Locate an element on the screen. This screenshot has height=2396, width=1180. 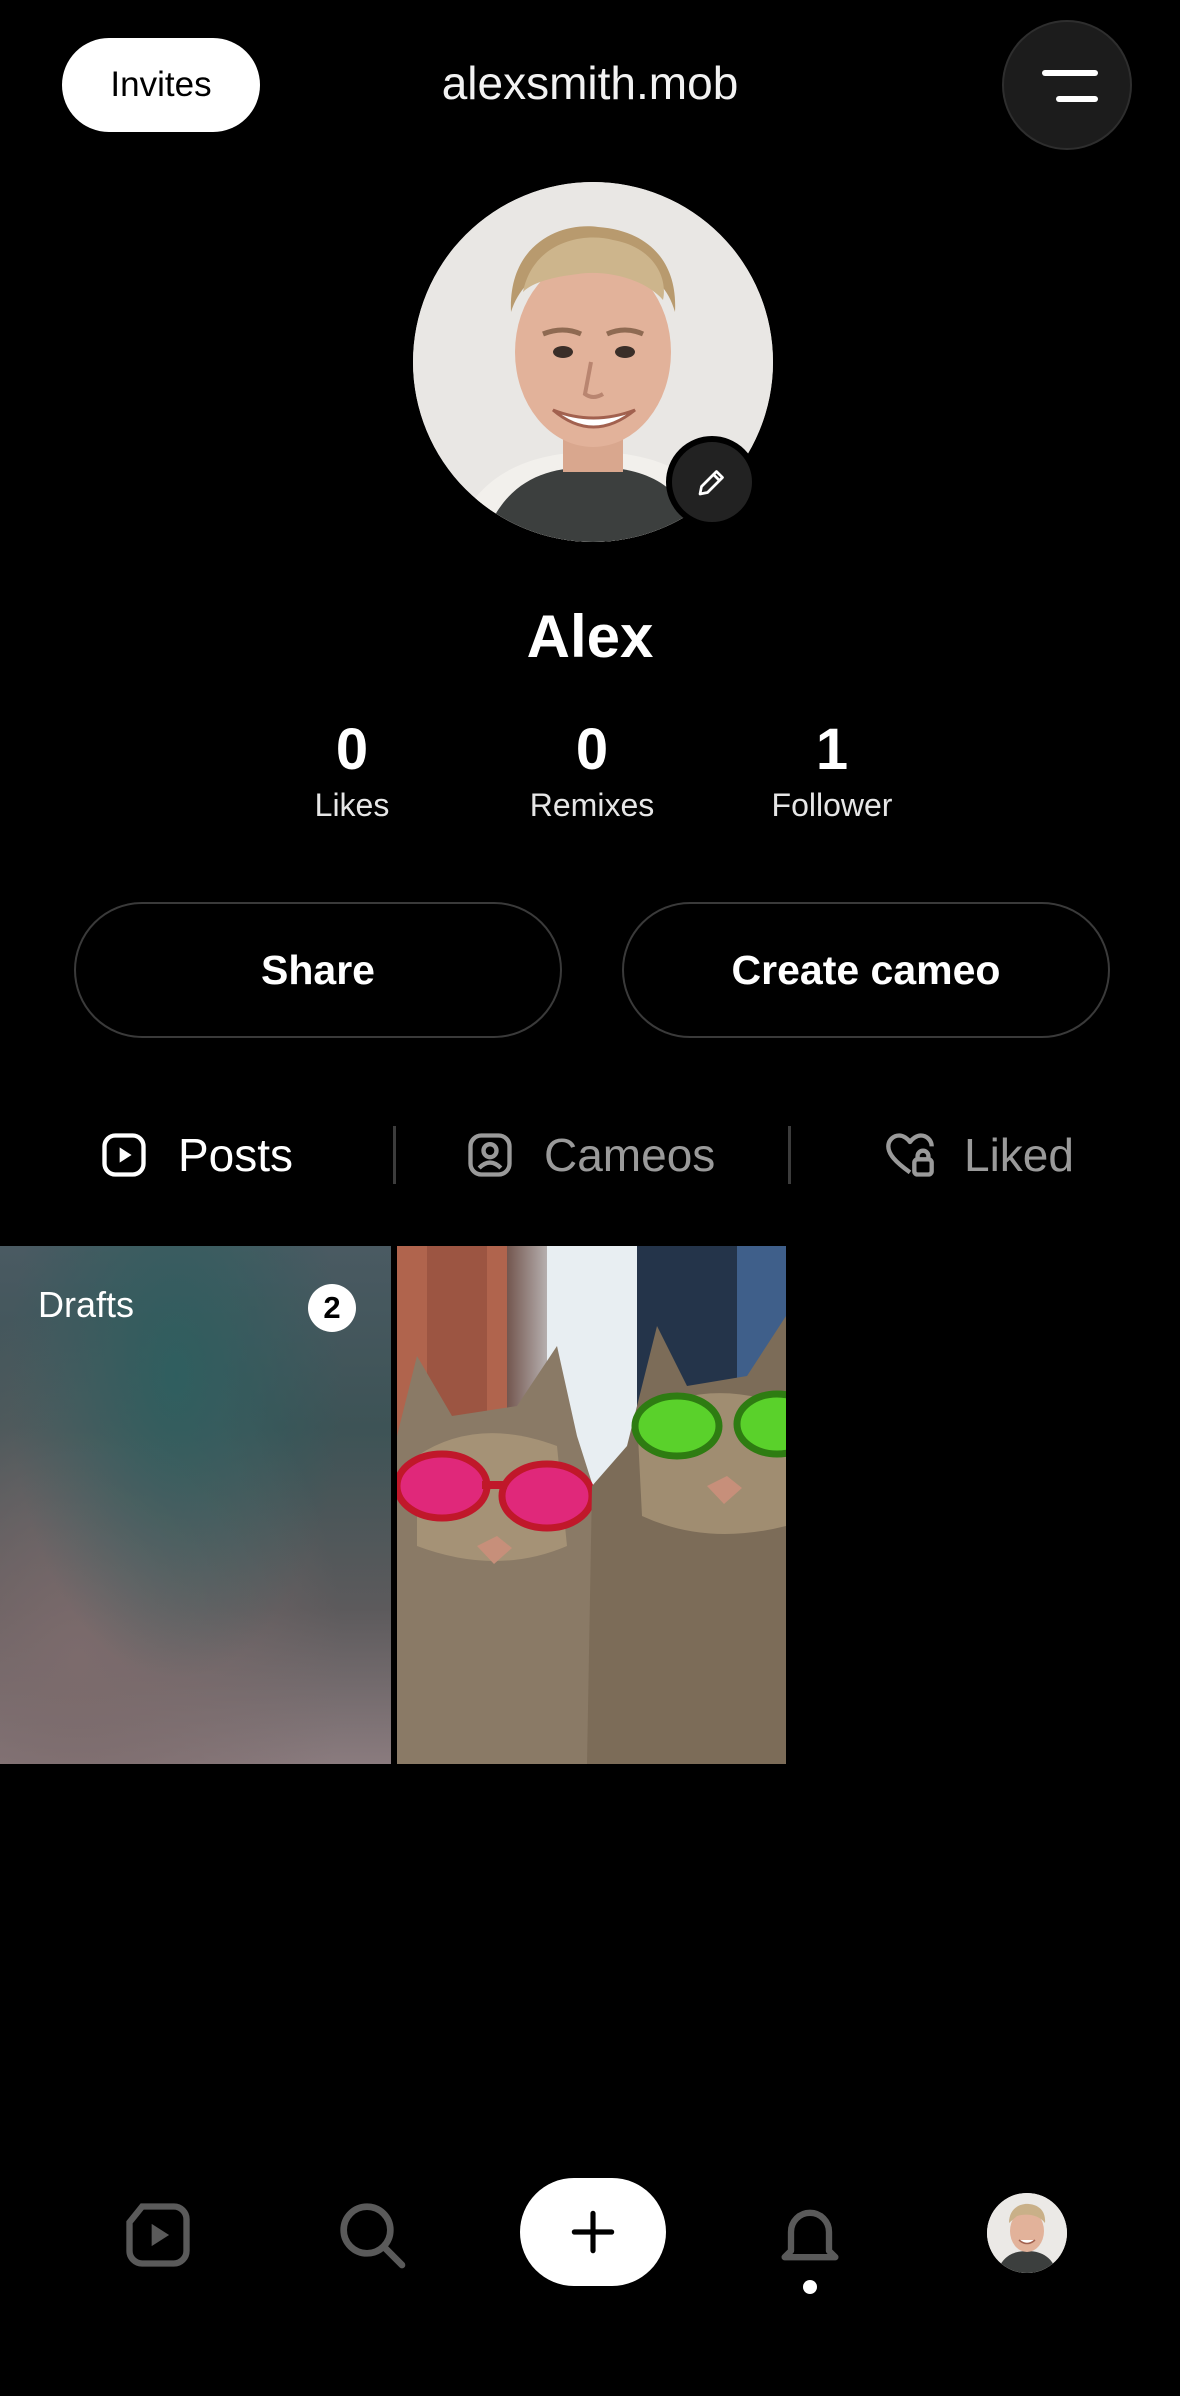
drafts-count-badge: 2 is located at coordinates (332, 1308).